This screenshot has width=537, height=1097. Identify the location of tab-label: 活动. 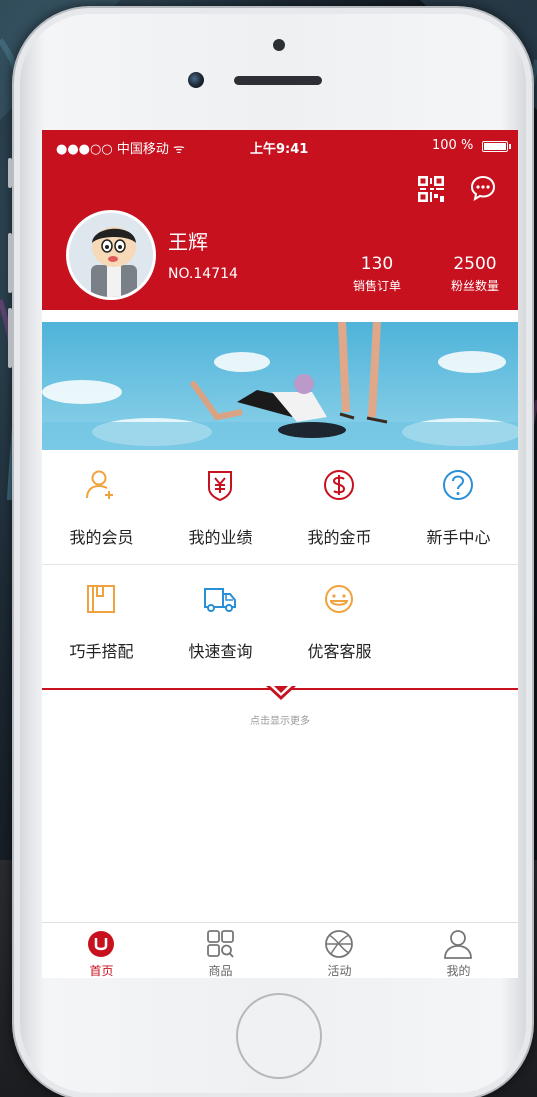
(339, 971).